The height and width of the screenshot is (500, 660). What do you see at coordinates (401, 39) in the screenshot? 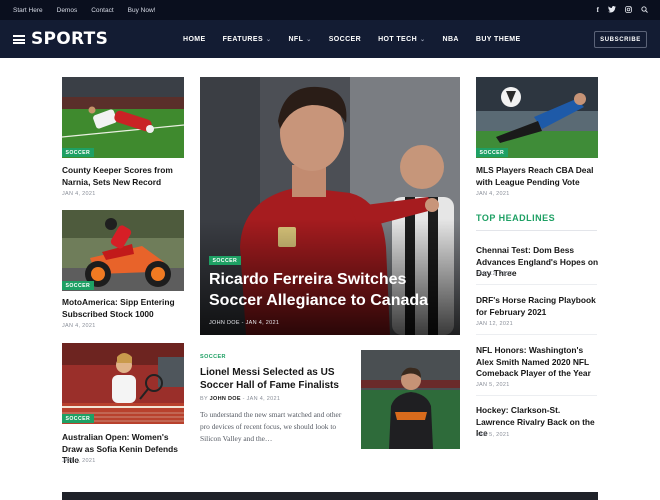
I see `nav-hot-tech: HOT TECH ⌄` at bounding box center [401, 39].